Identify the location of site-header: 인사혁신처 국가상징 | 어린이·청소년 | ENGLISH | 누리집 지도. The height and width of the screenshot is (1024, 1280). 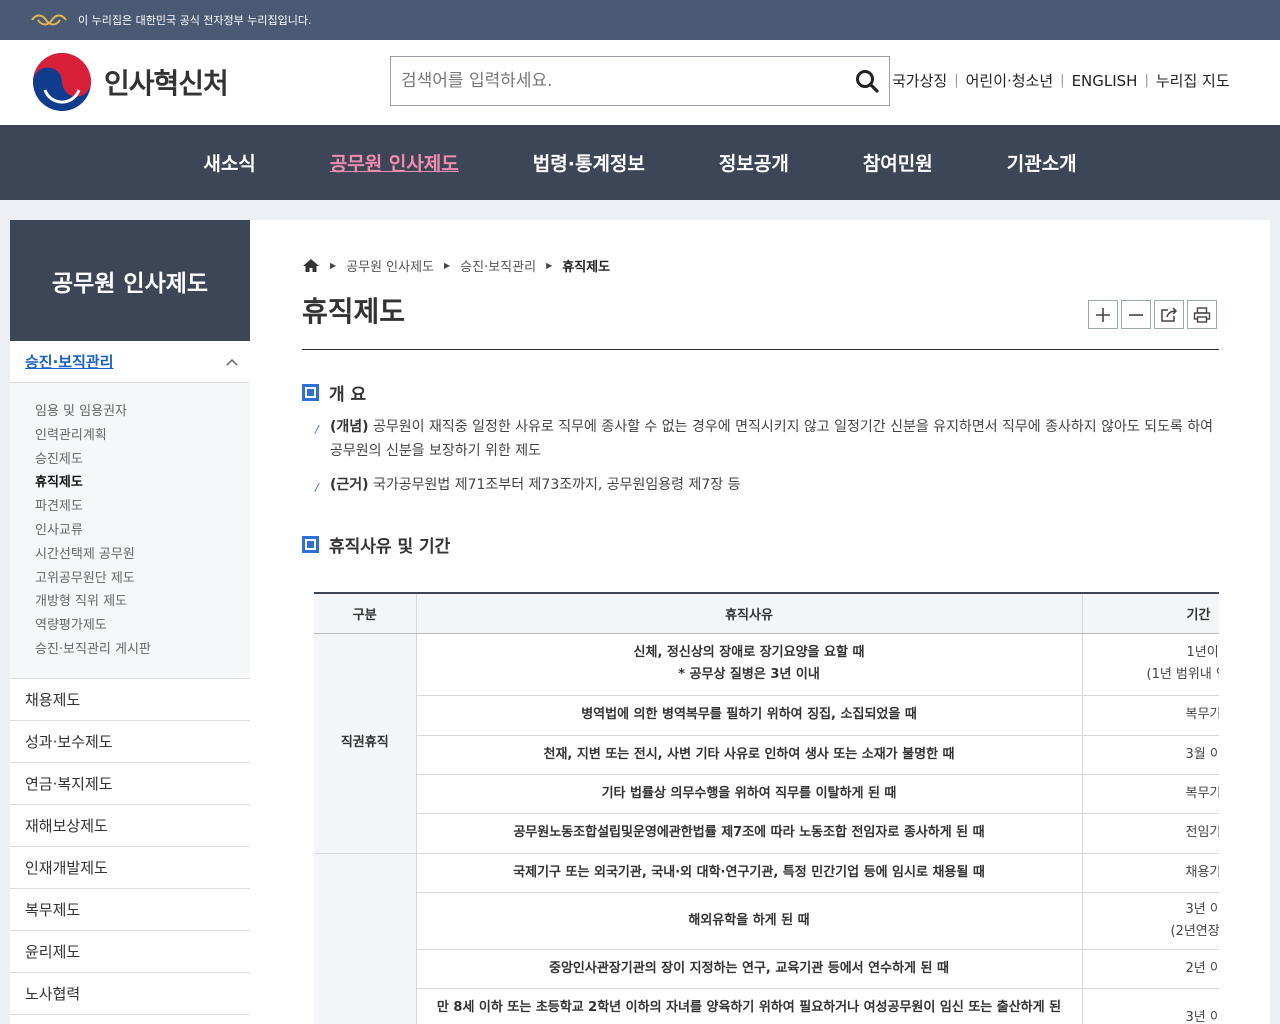
(640, 82).